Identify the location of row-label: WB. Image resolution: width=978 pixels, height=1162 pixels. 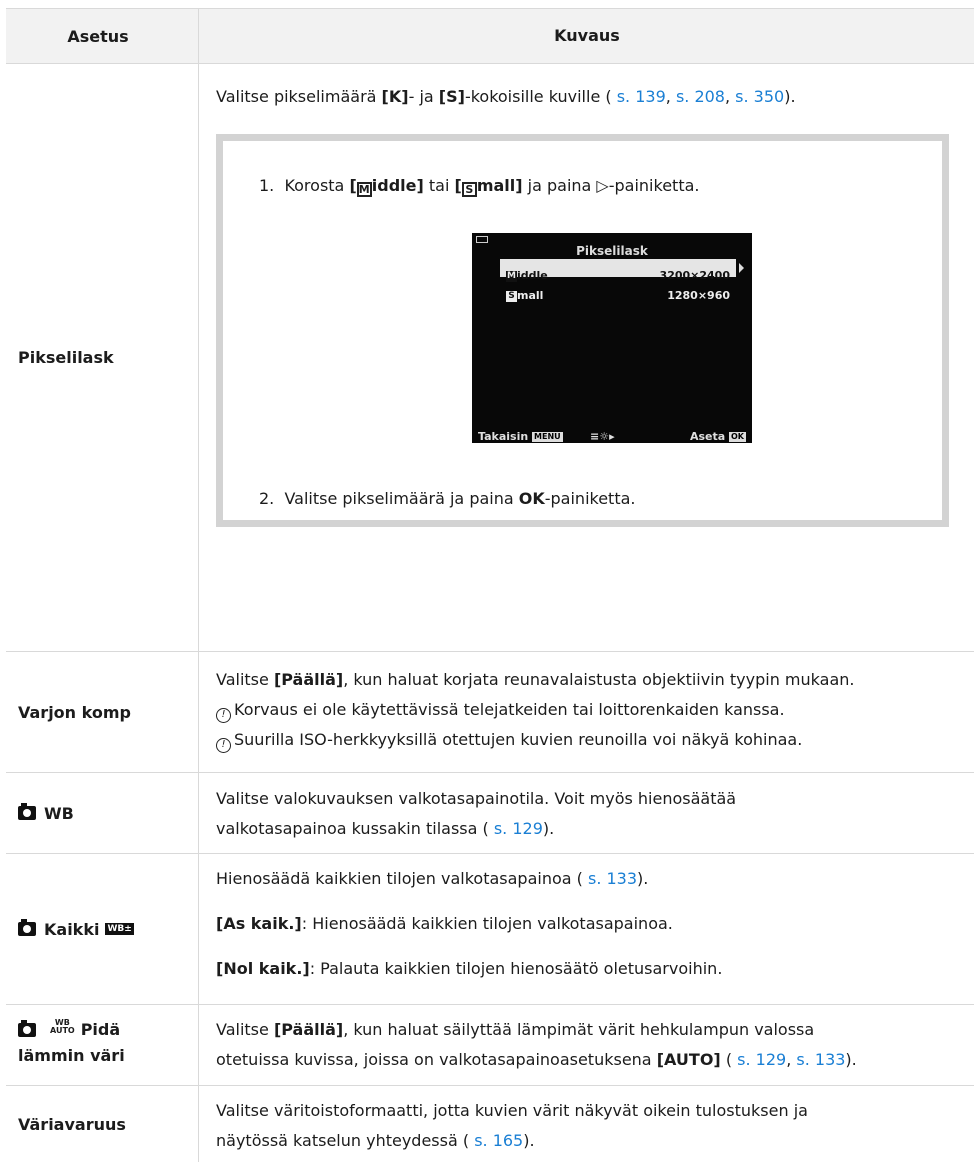
(102, 813).